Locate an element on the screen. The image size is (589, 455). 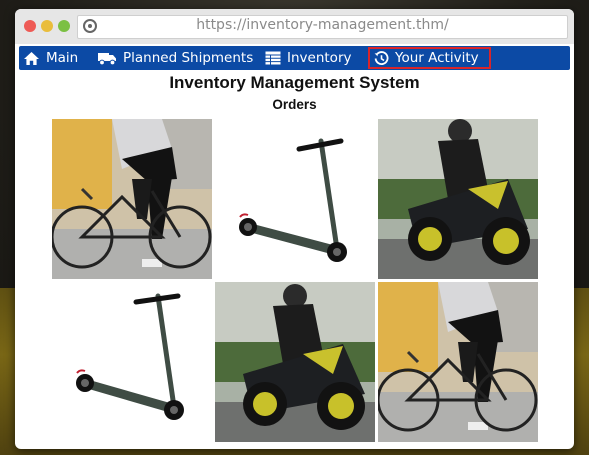
minimize-window-button is located at coordinates (47, 26).